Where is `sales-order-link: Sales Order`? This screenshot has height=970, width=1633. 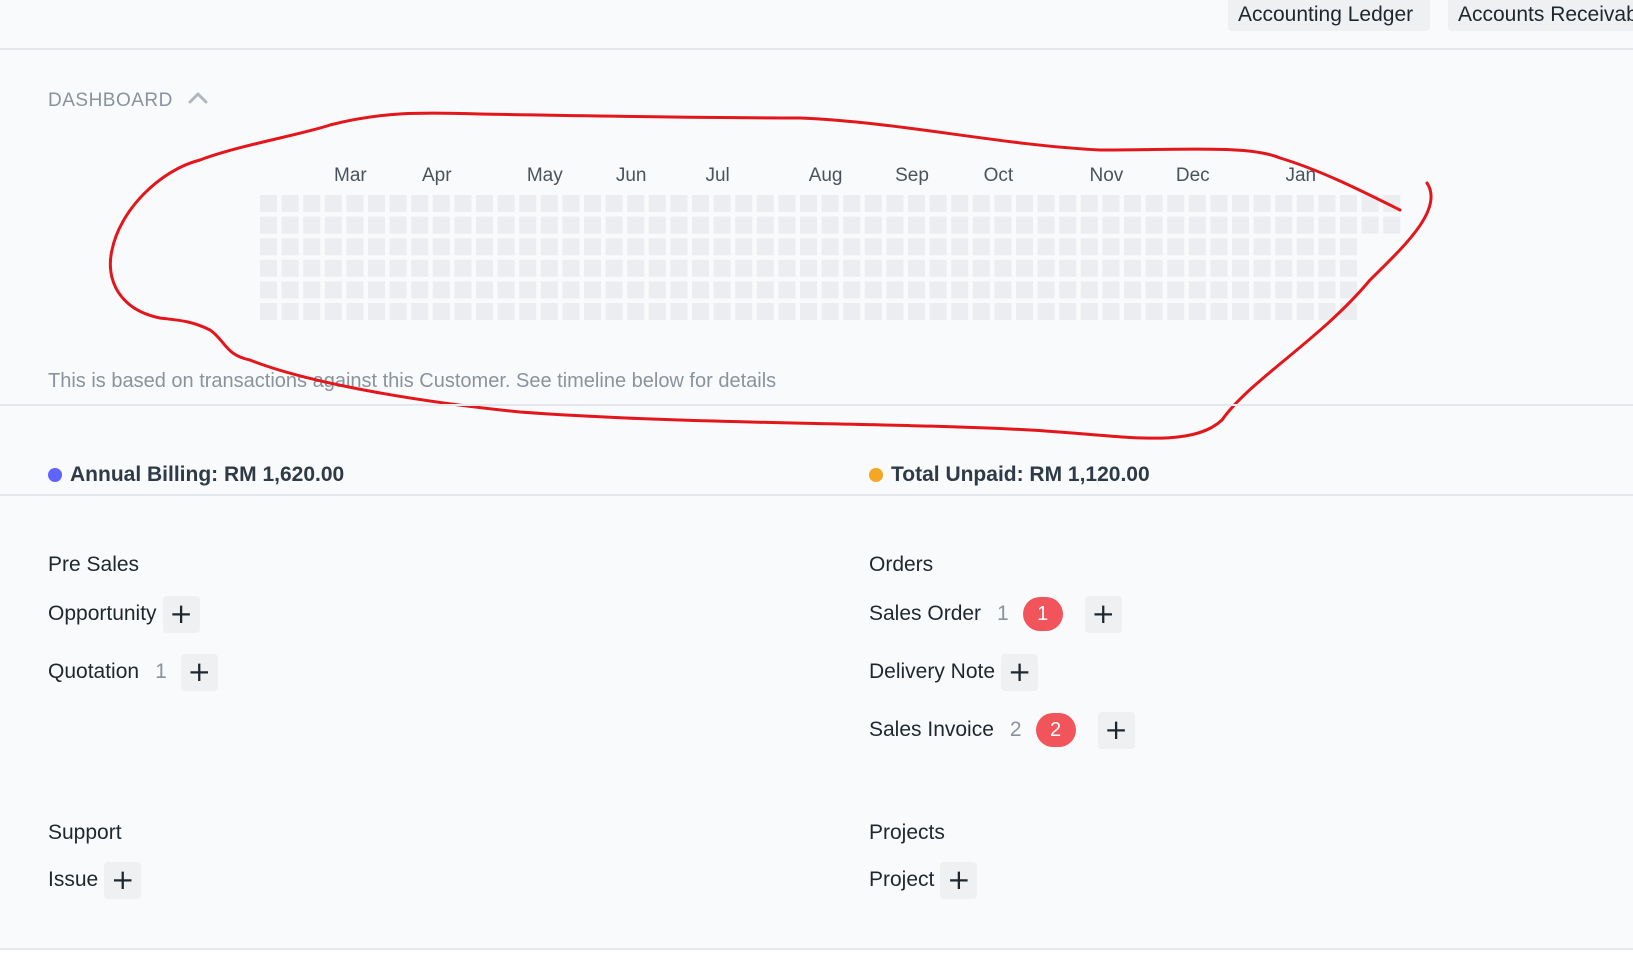 sales-order-link: Sales Order is located at coordinates (925, 614).